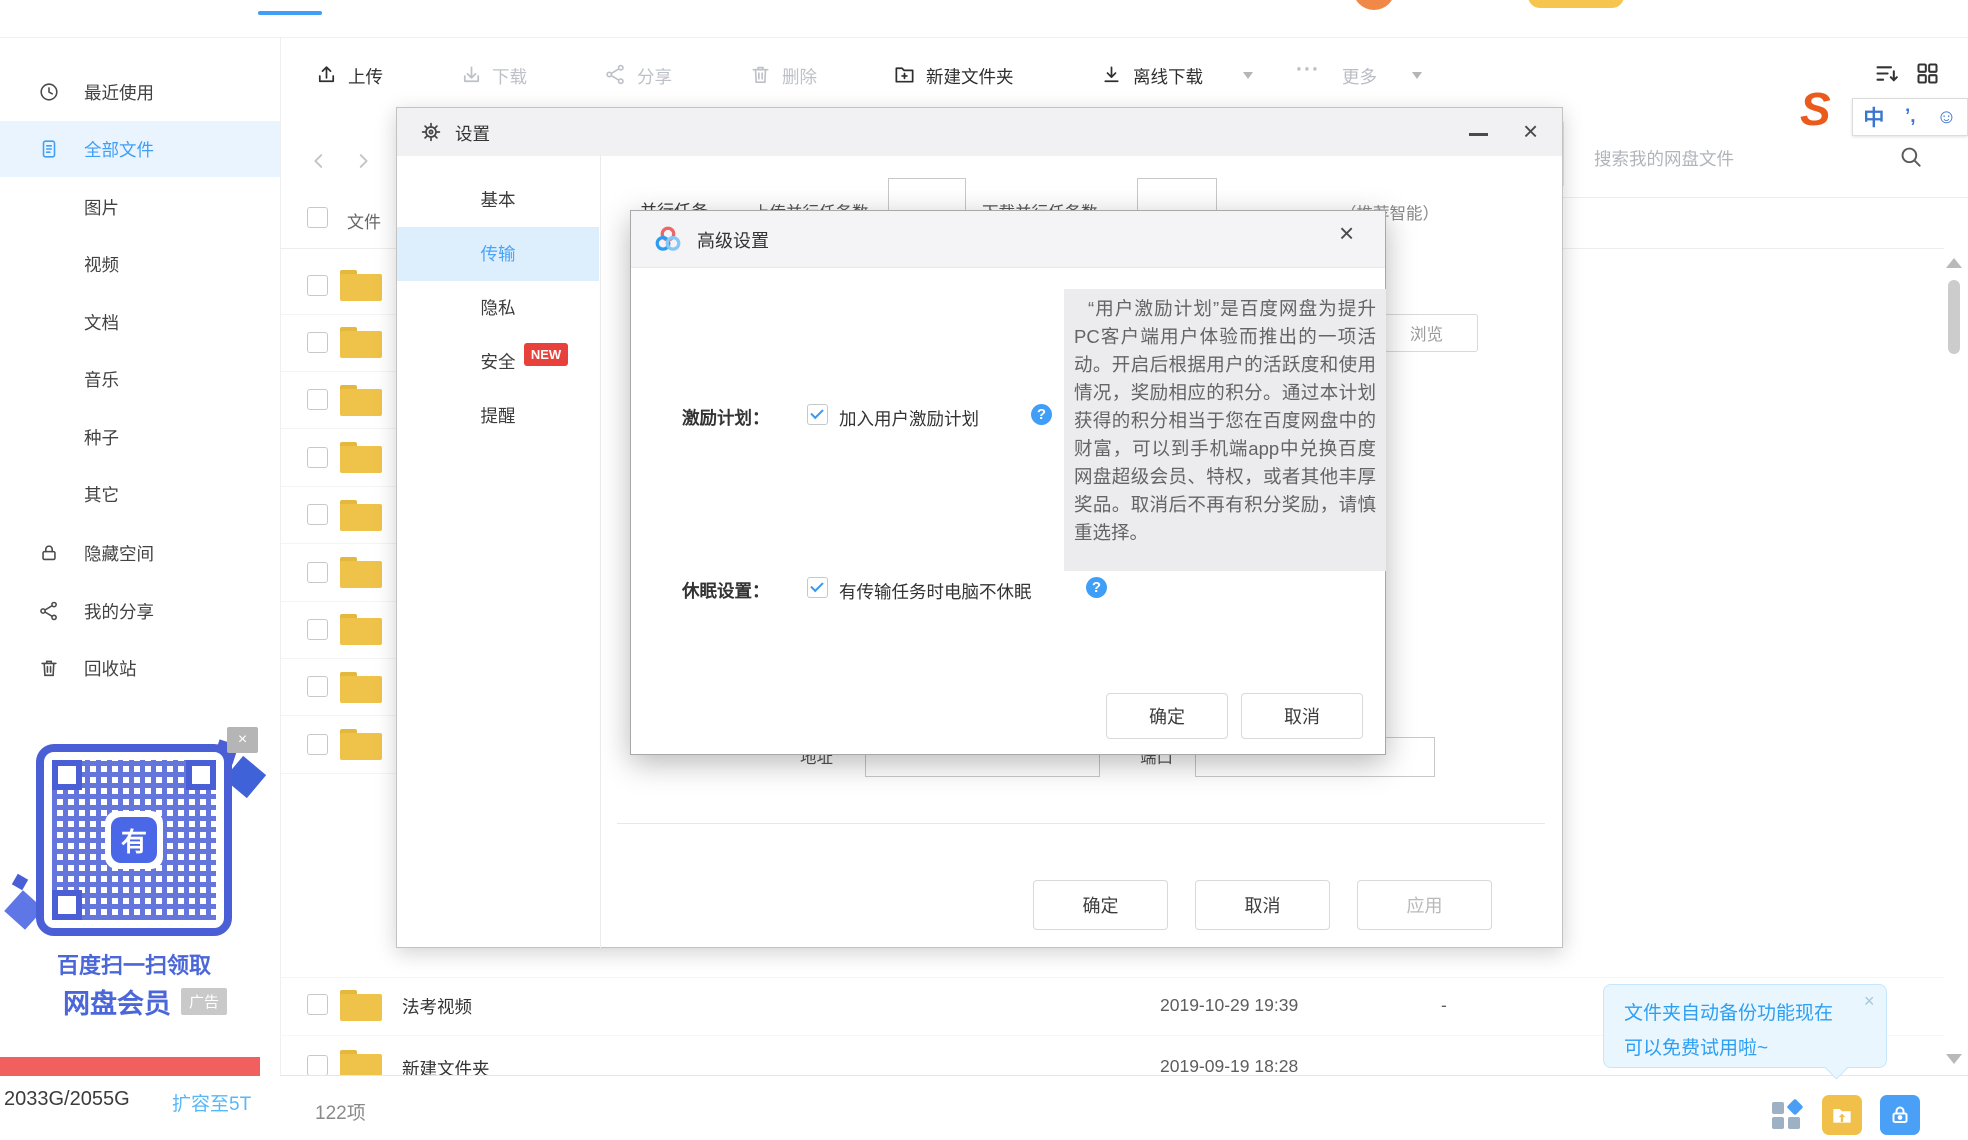 The width and height of the screenshot is (1968, 1140). I want to click on file-date: 2019-09-19 18:28, so click(1229, 1066).